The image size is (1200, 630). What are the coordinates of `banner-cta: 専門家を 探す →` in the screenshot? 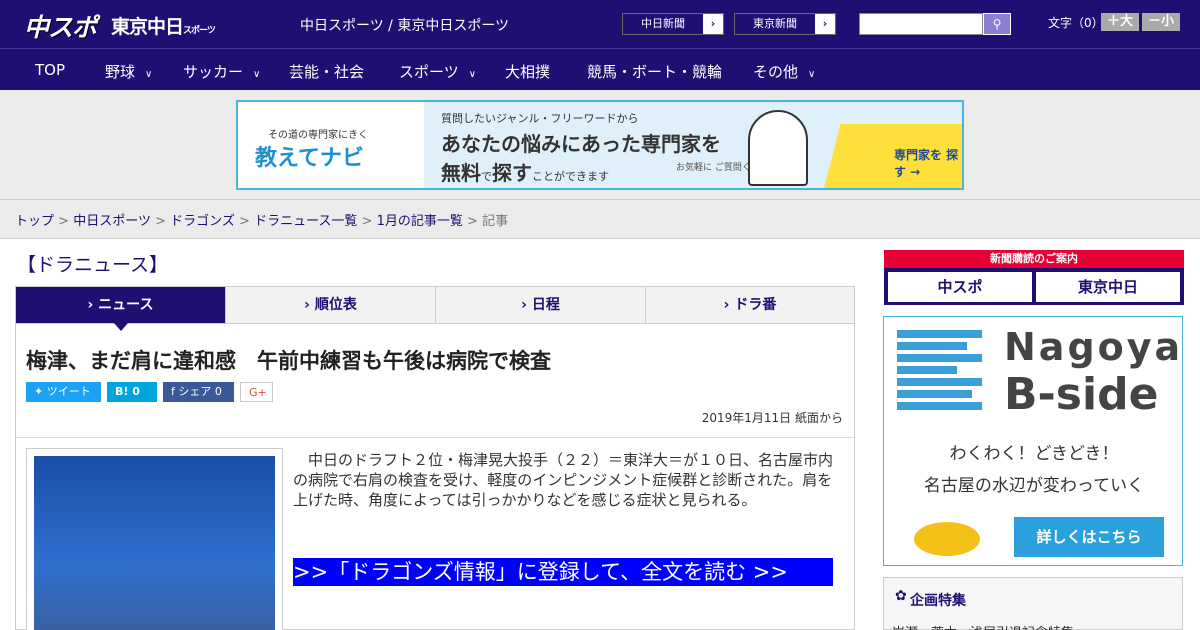 It's located at (893, 156).